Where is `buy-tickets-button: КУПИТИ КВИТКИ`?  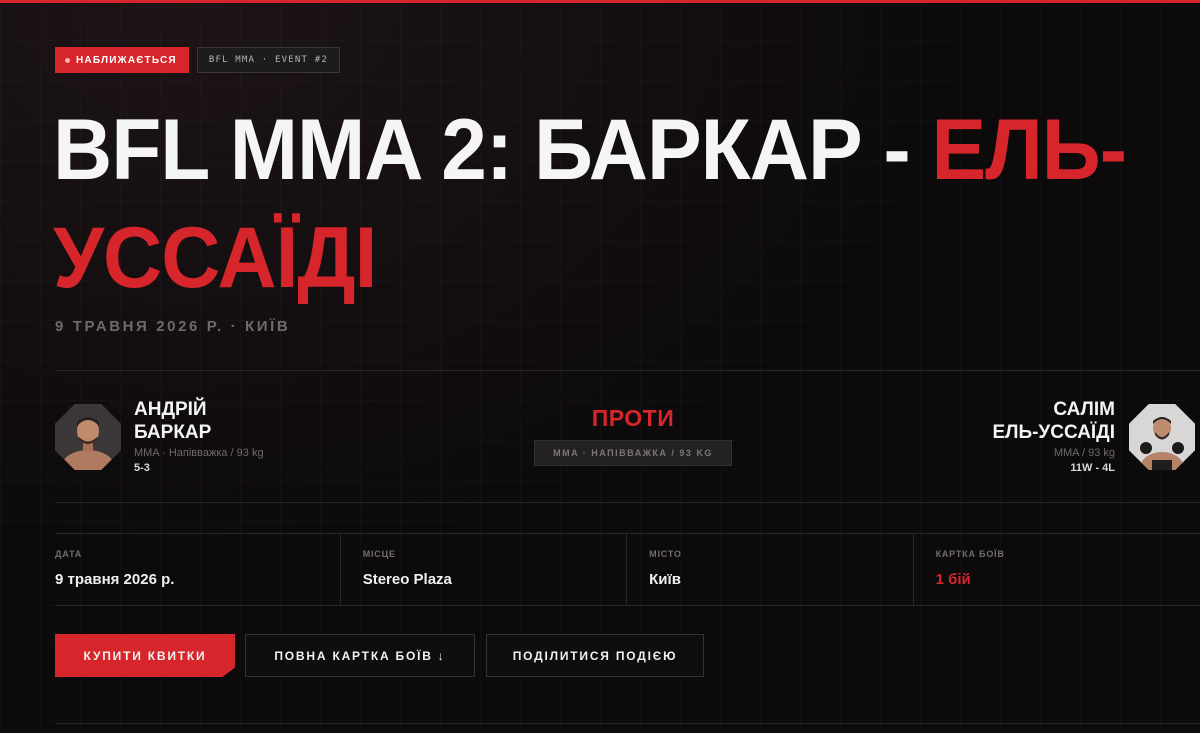 buy-tickets-button: КУПИТИ КВИТКИ is located at coordinates (145, 655).